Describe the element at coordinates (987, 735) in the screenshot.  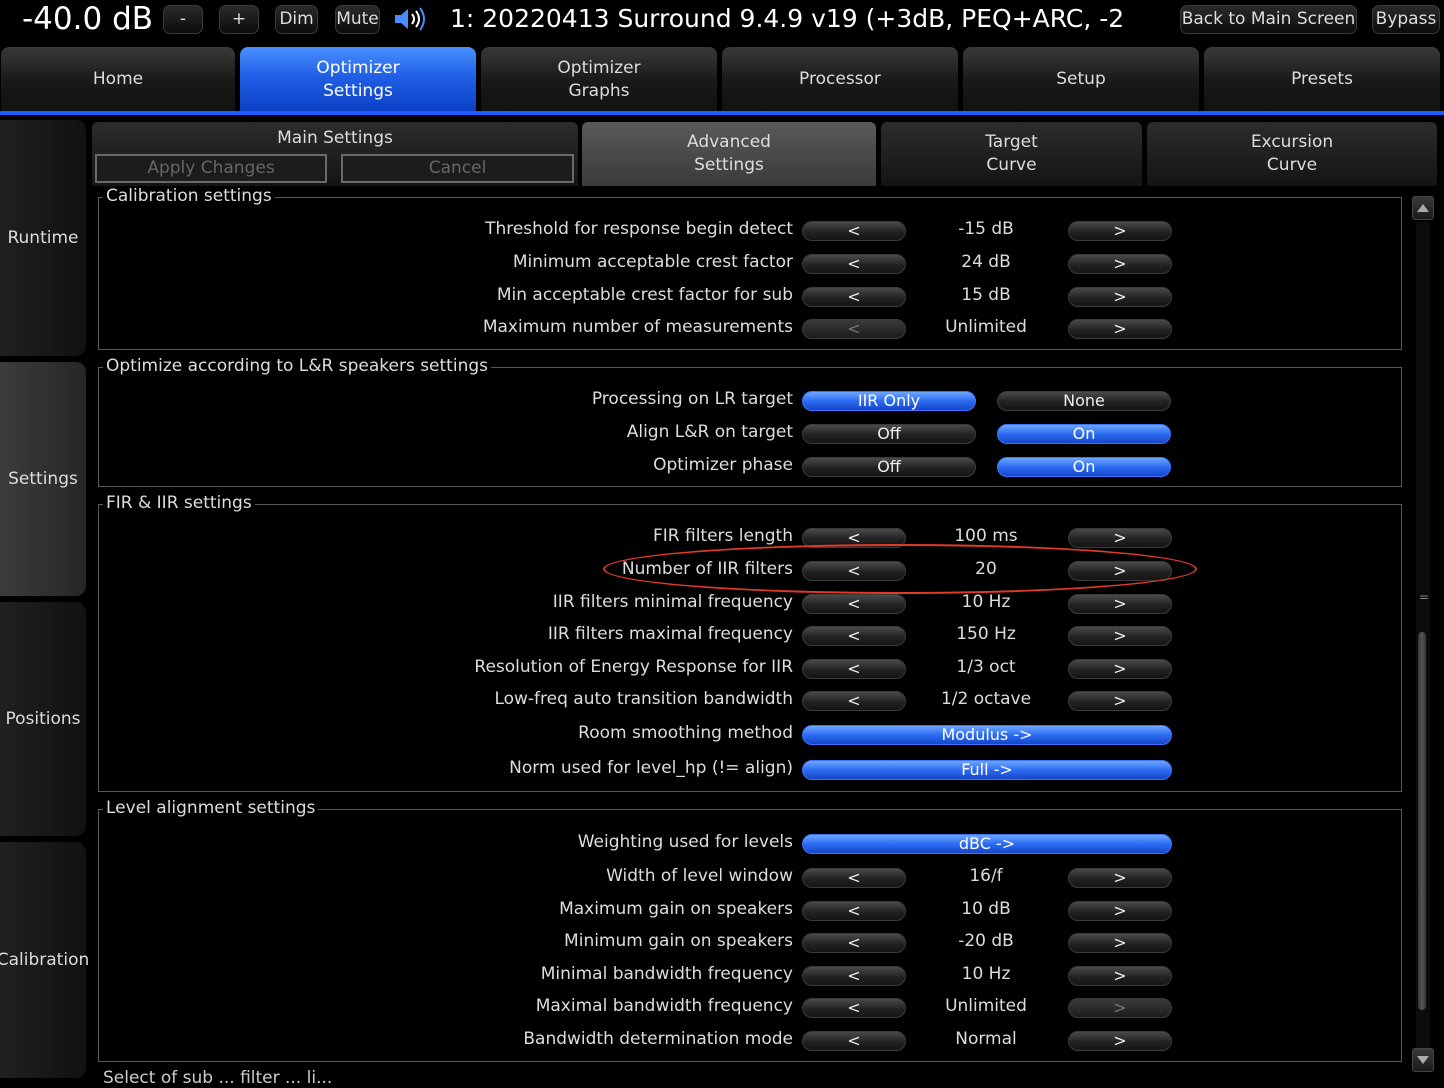
I see `room-smoothing-selector: Modulus ->` at that location.